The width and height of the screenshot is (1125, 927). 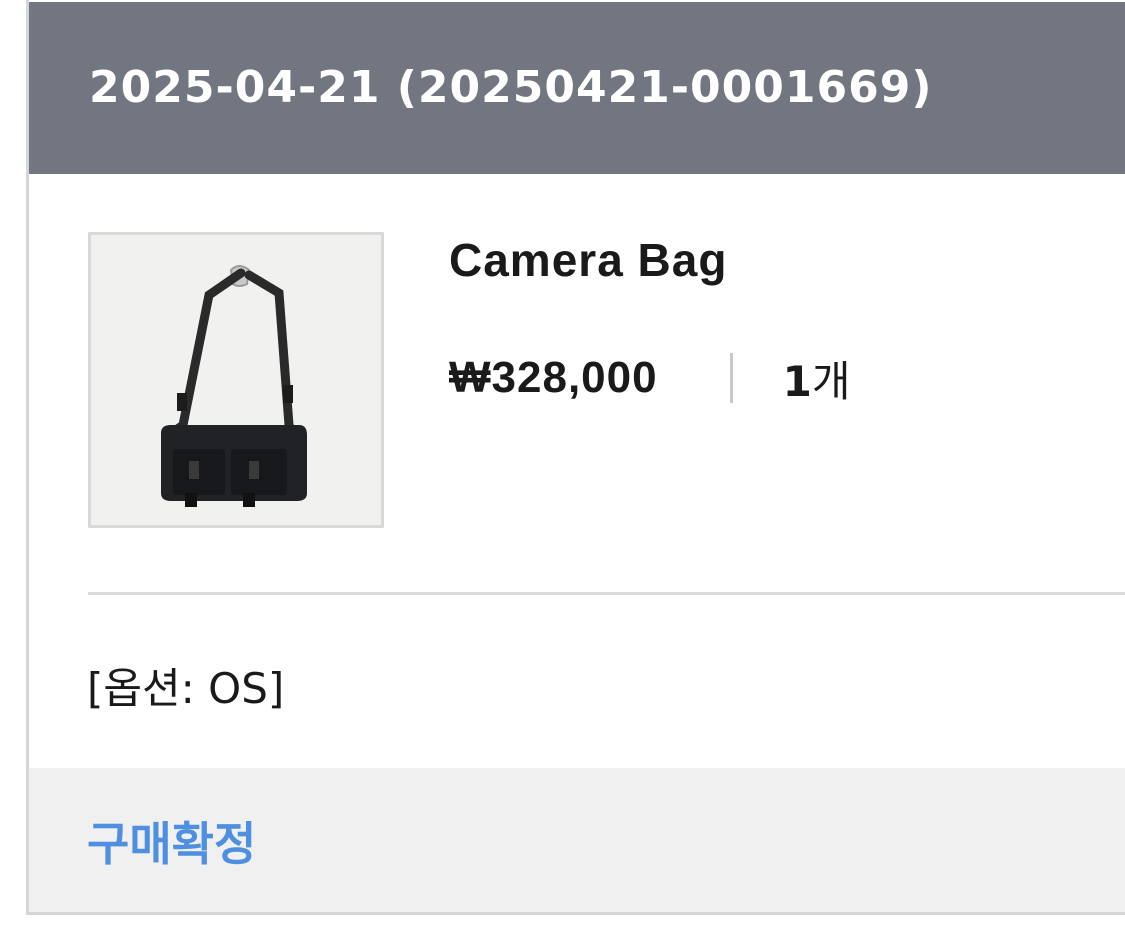 I want to click on product-price: ₩328,000, so click(x=553, y=377).